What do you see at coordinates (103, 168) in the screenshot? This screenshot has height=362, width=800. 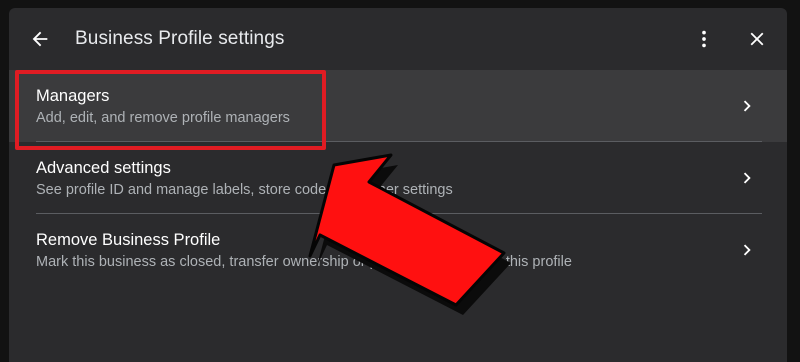 I see `item-title: Advanced settings` at bounding box center [103, 168].